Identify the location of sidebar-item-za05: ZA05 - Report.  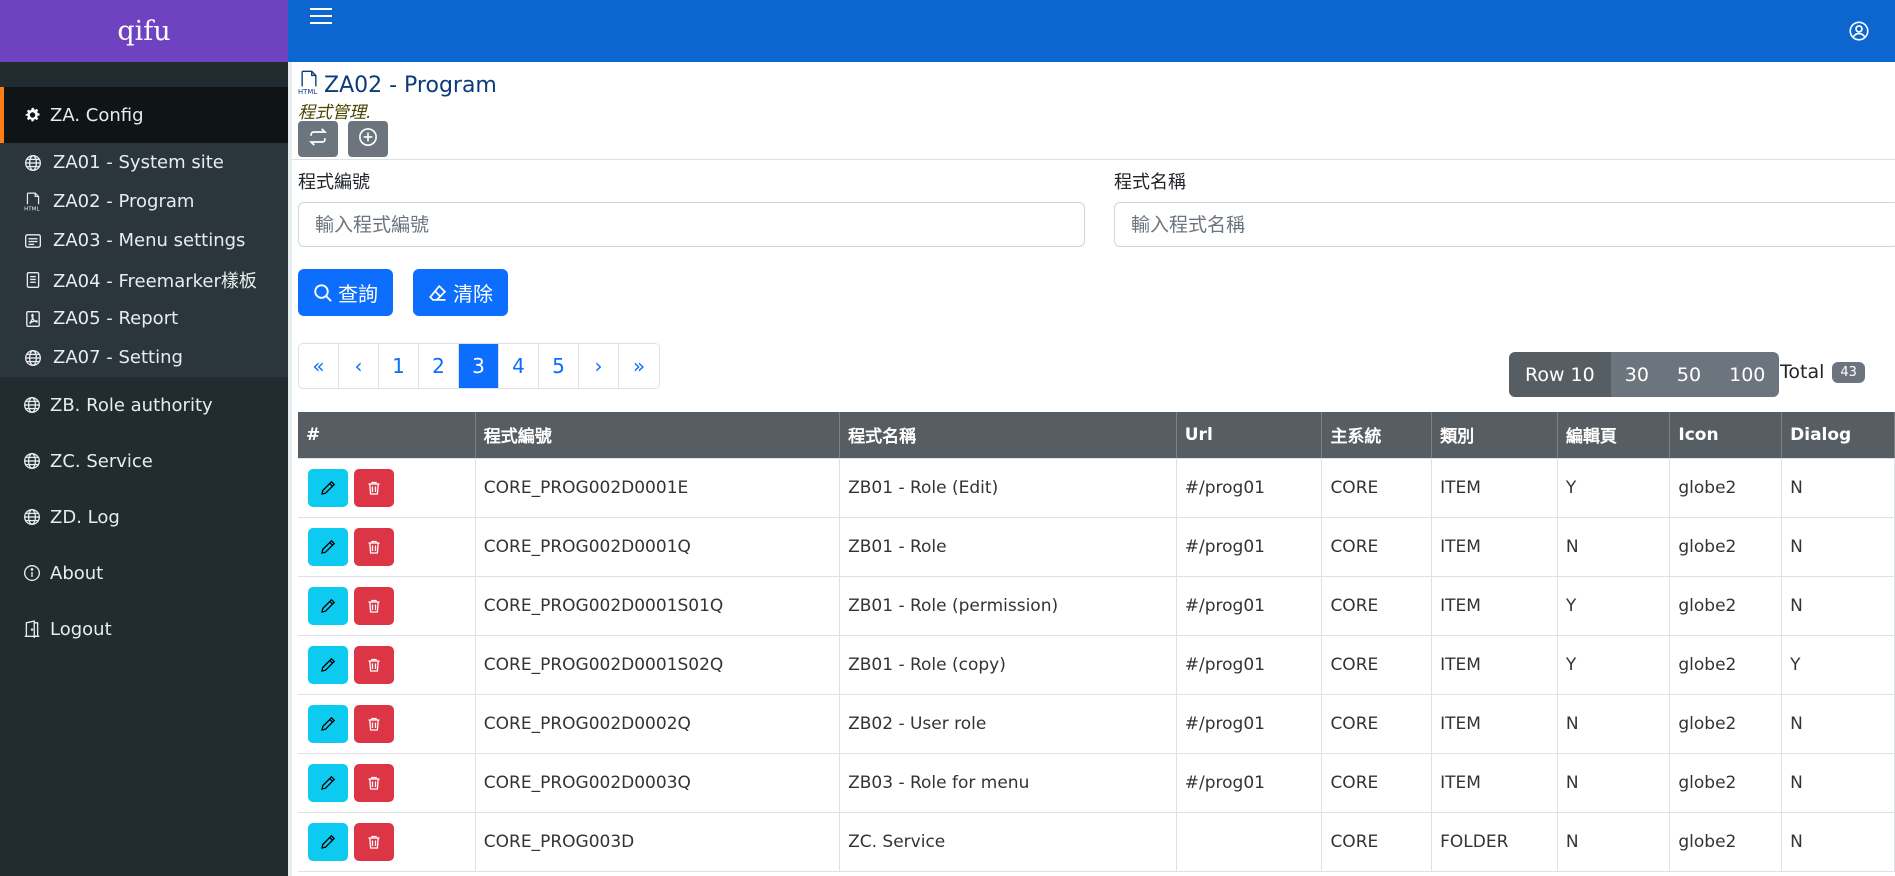
(144, 318).